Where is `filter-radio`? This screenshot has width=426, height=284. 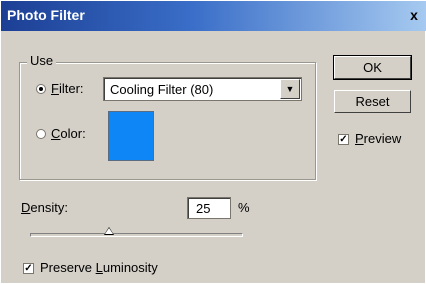
filter-radio is located at coordinates (41, 89).